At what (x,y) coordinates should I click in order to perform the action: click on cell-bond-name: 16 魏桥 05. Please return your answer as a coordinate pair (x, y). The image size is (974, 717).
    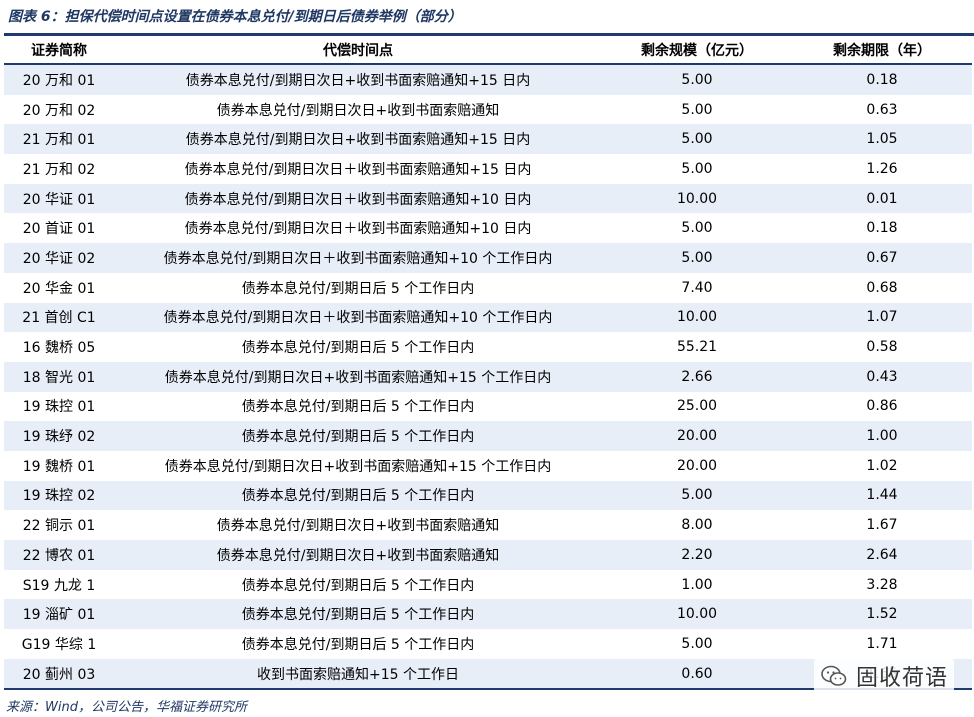
    Looking at the image, I should click on (59, 348).